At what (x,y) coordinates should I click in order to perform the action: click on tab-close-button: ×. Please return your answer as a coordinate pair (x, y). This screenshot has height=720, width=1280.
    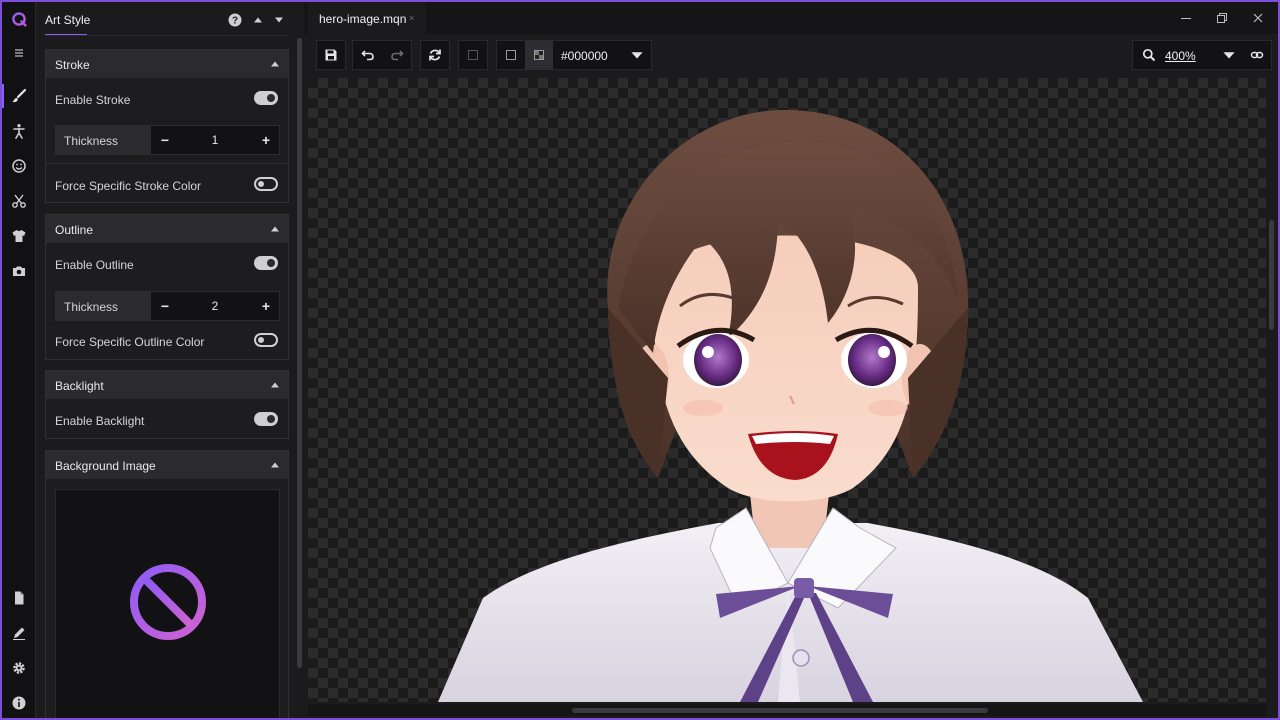
    Looking at the image, I should click on (411, 18).